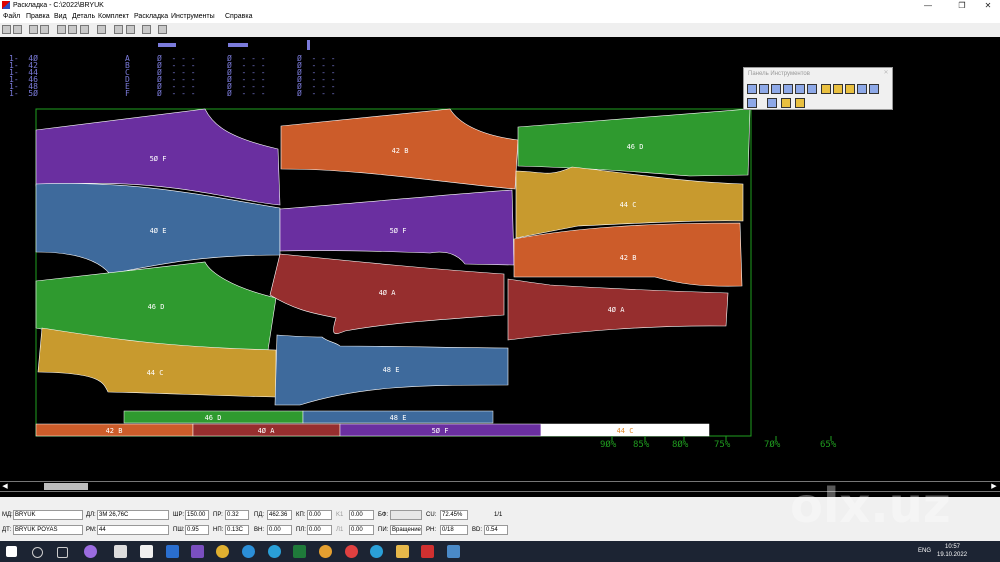 The height and width of the screenshot is (562, 1000). What do you see at coordinates (862, 89) in the screenshot?
I see `resize-icon` at bounding box center [862, 89].